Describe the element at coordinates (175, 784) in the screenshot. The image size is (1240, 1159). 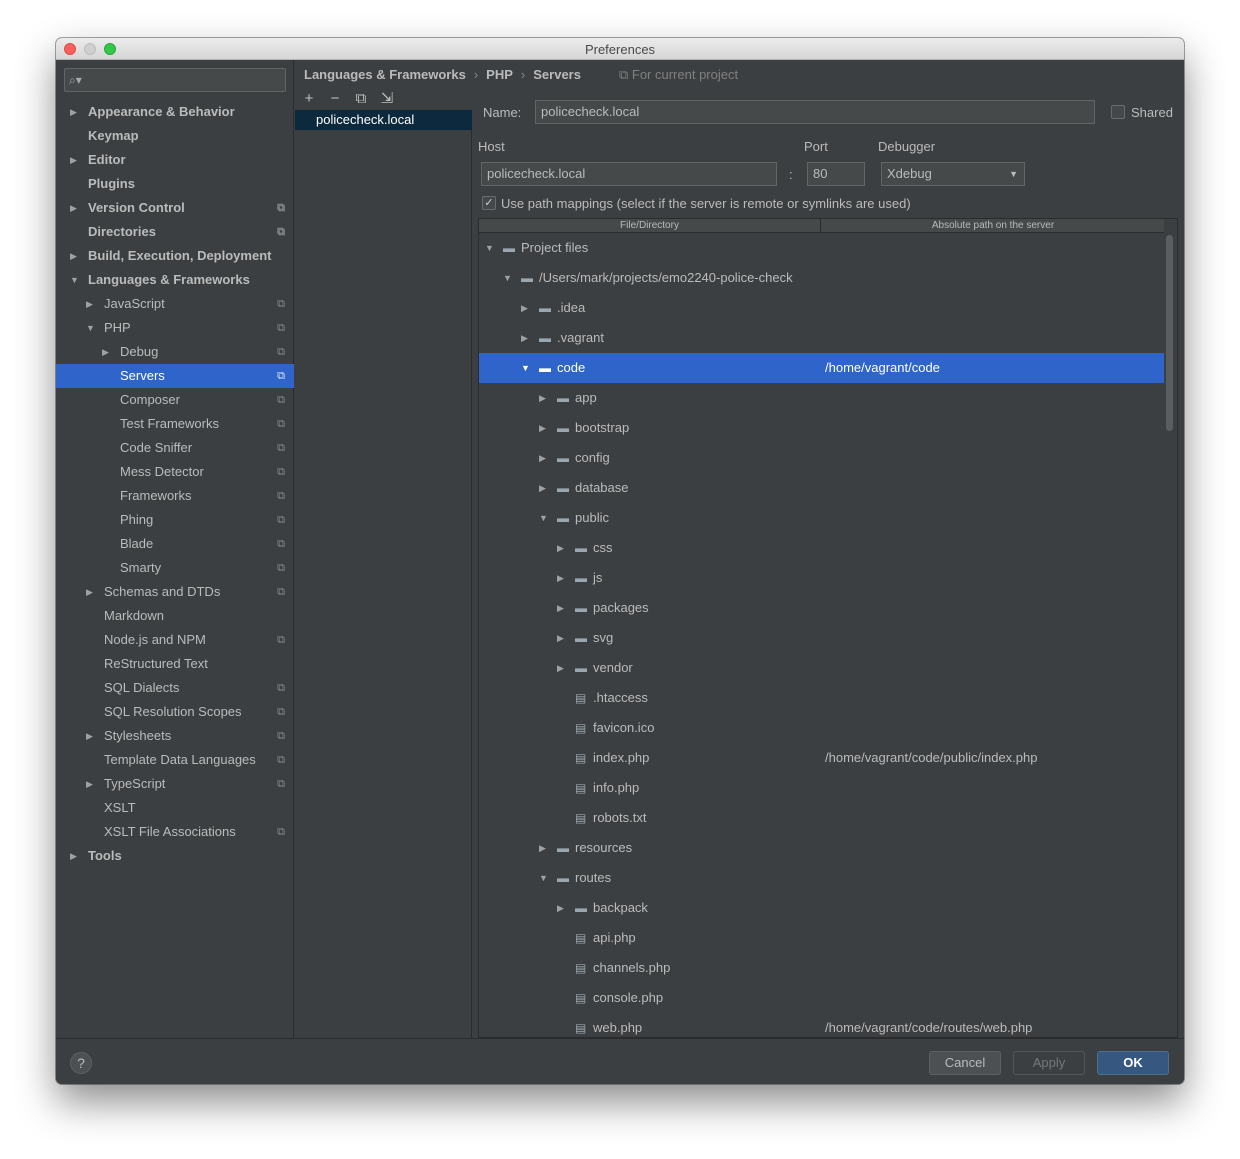
I see `settings-tree-item: ▶ TypeScript ⧉` at that location.